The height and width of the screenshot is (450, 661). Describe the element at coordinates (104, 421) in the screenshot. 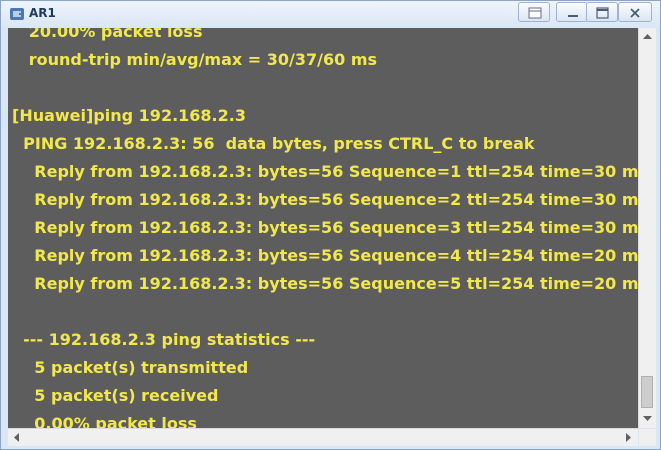

I see `console-line: 0.00% packet loss` at that location.